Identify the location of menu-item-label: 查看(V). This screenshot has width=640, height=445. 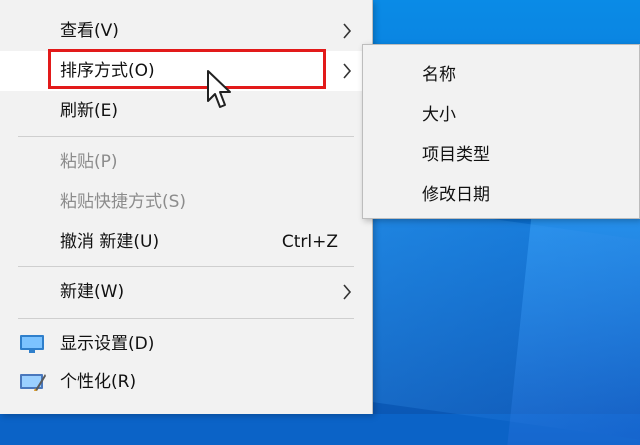
(89, 31).